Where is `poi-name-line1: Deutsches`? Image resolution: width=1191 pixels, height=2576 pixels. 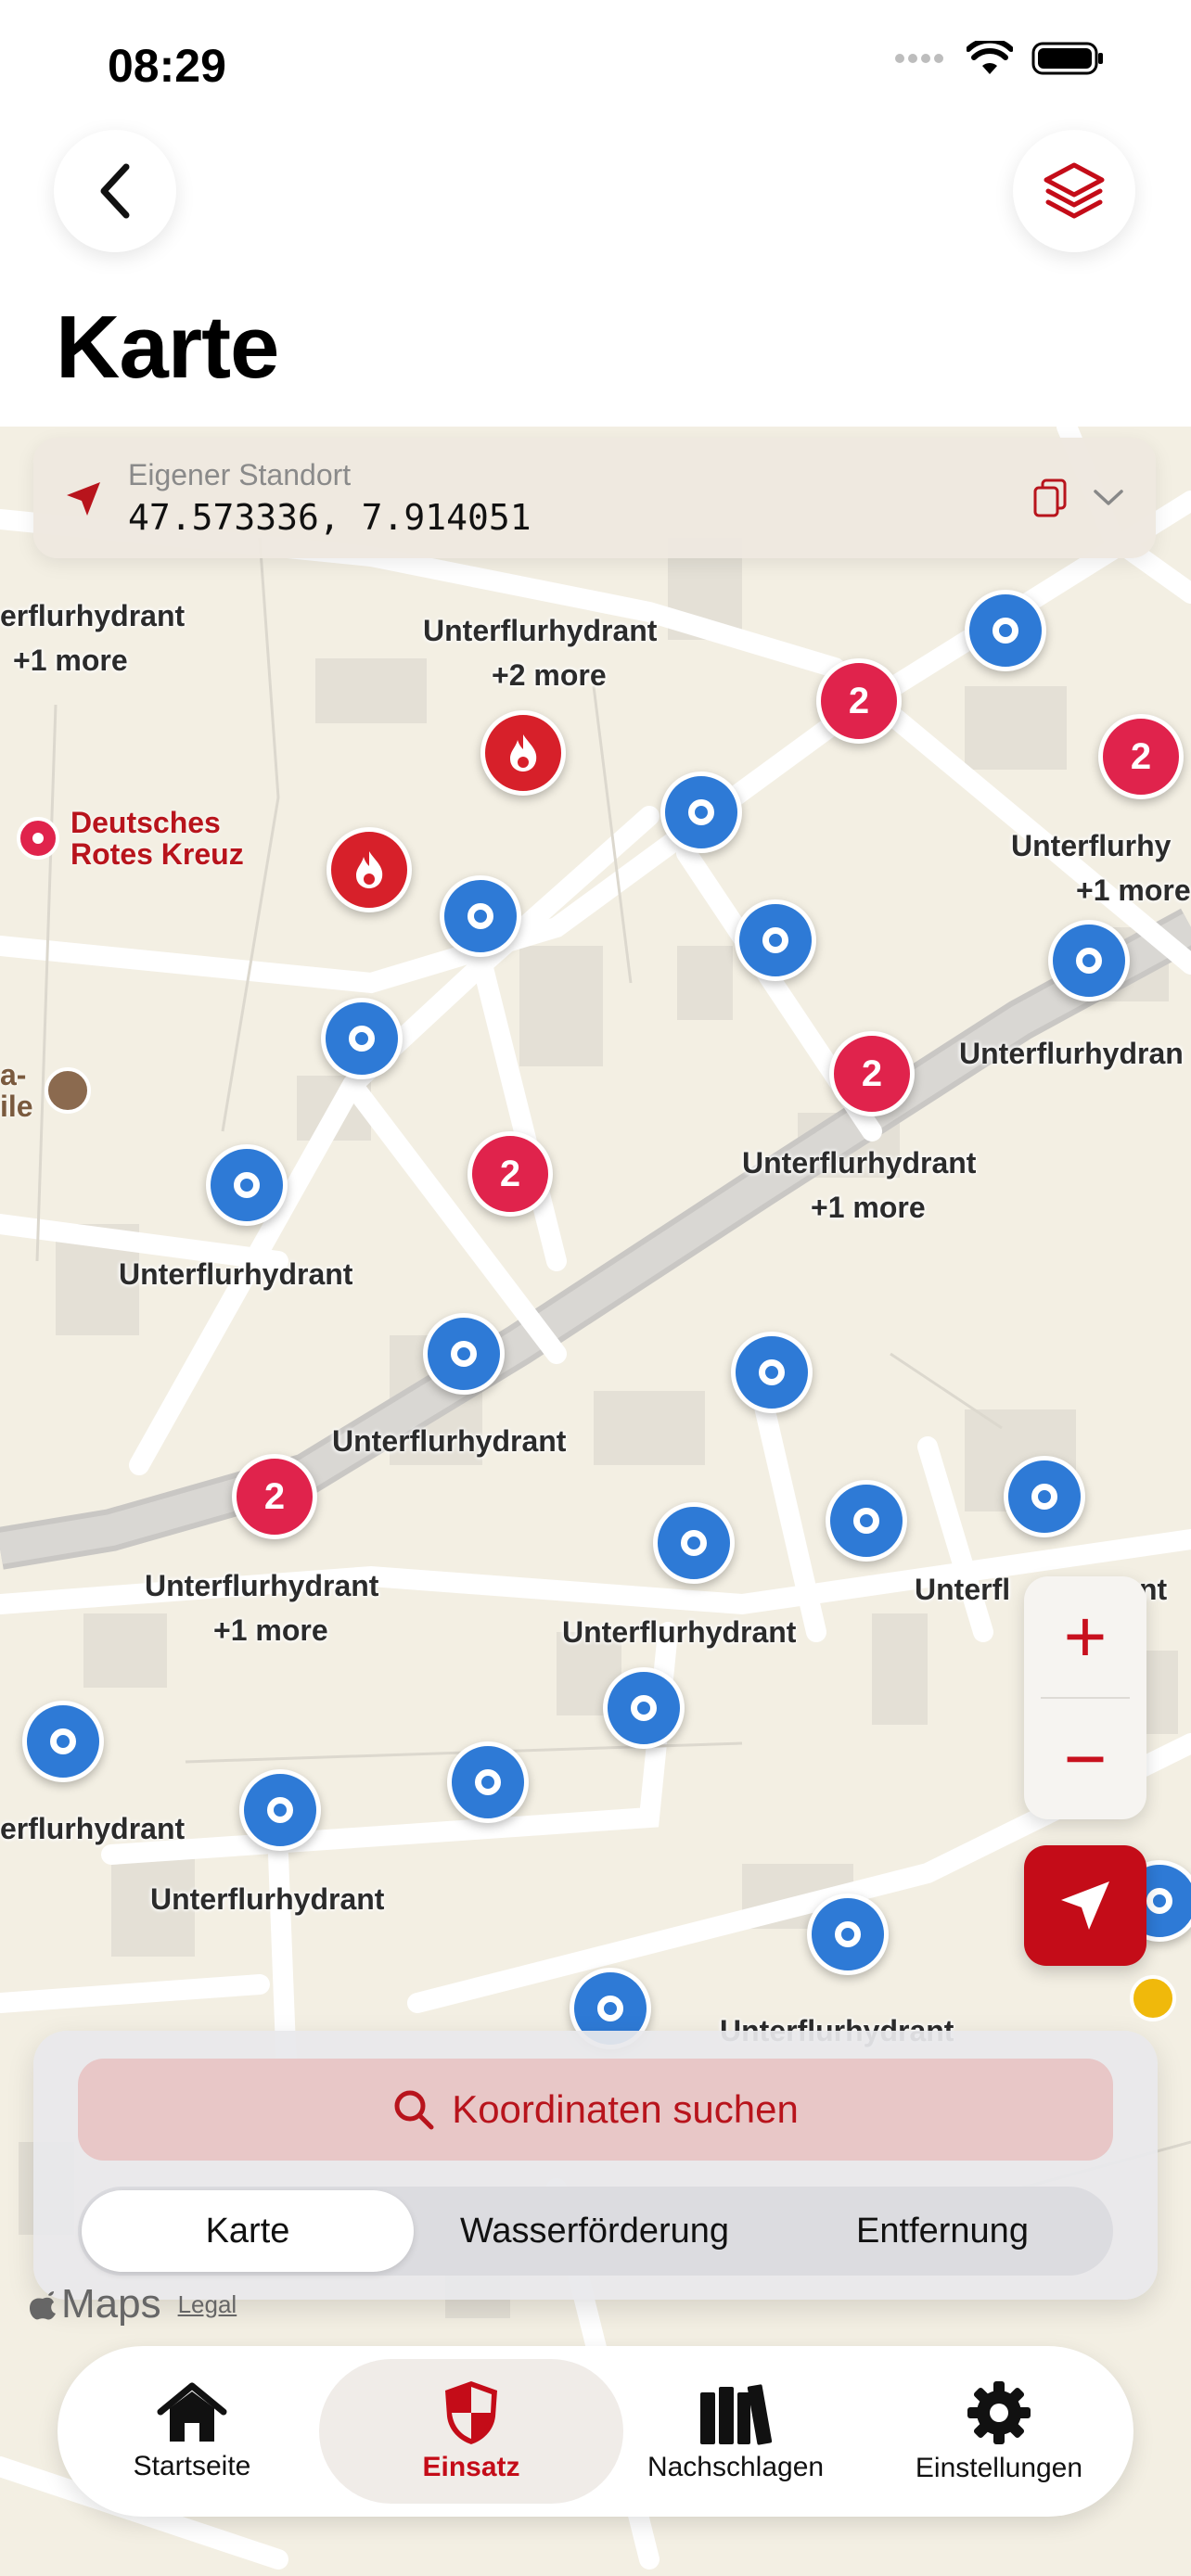 poi-name-line1: Deutsches is located at coordinates (145, 823).